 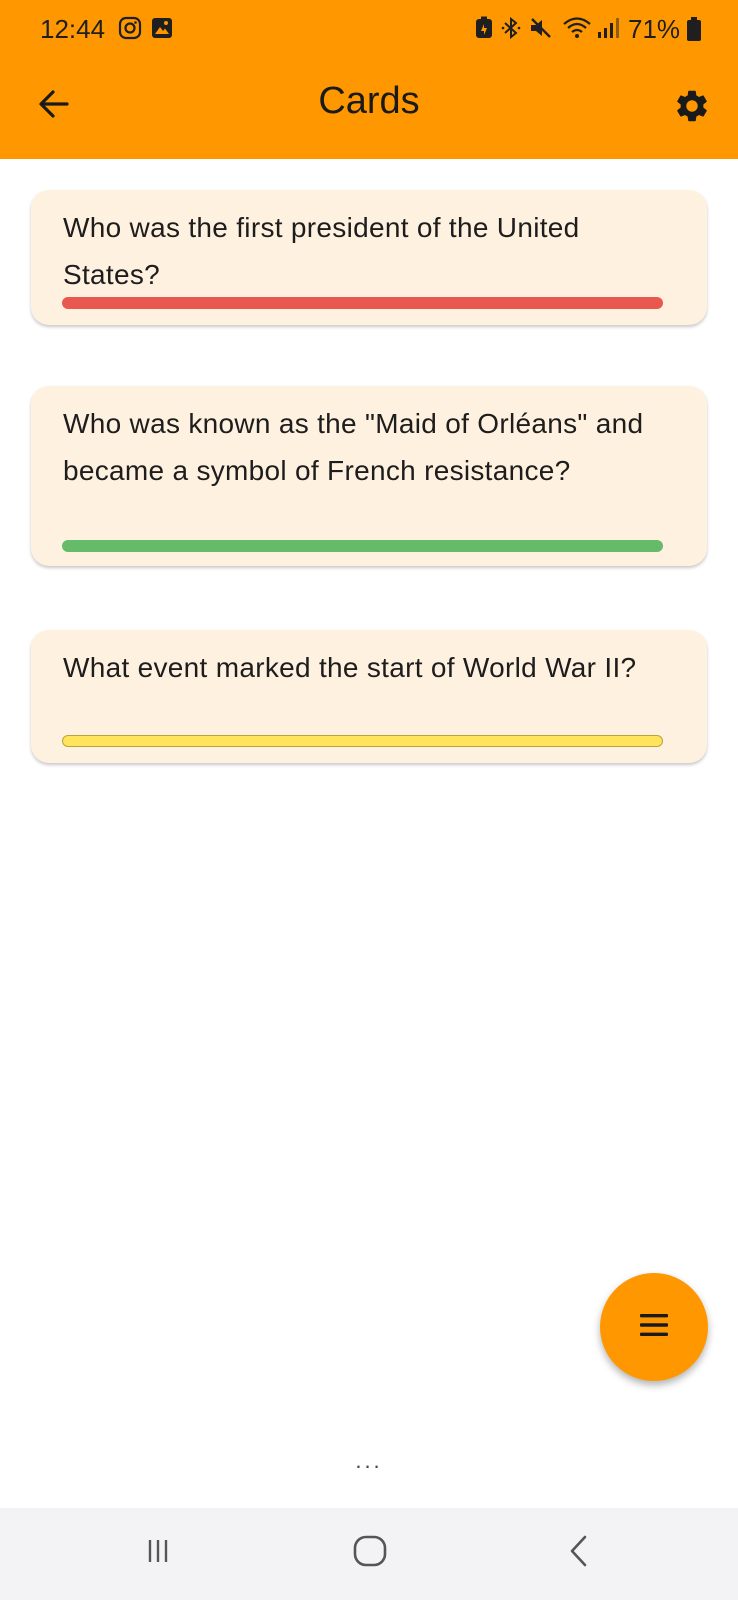 What do you see at coordinates (577, 30) in the screenshot?
I see `wifi-icon` at bounding box center [577, 30].